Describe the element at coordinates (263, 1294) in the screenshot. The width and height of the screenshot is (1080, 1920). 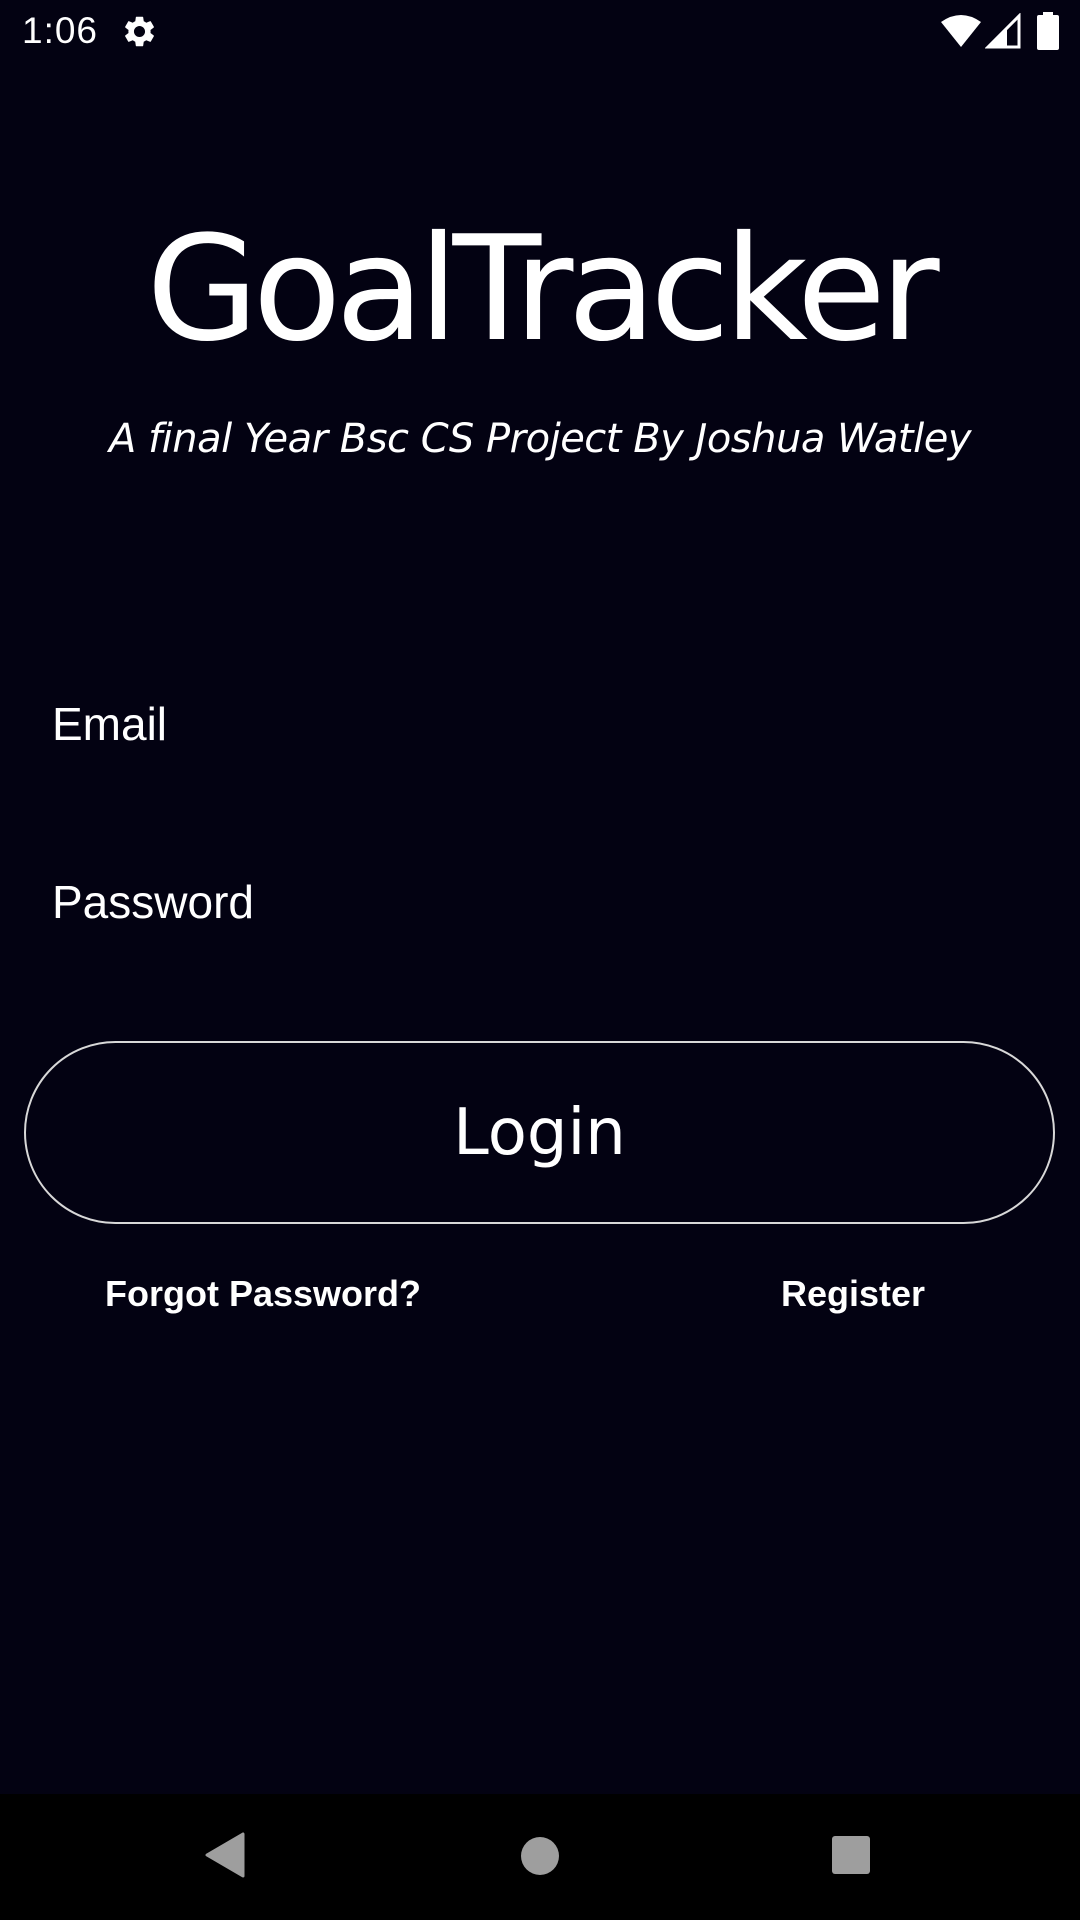
I see `forgot-password-link: Forgot Password?` at that location.